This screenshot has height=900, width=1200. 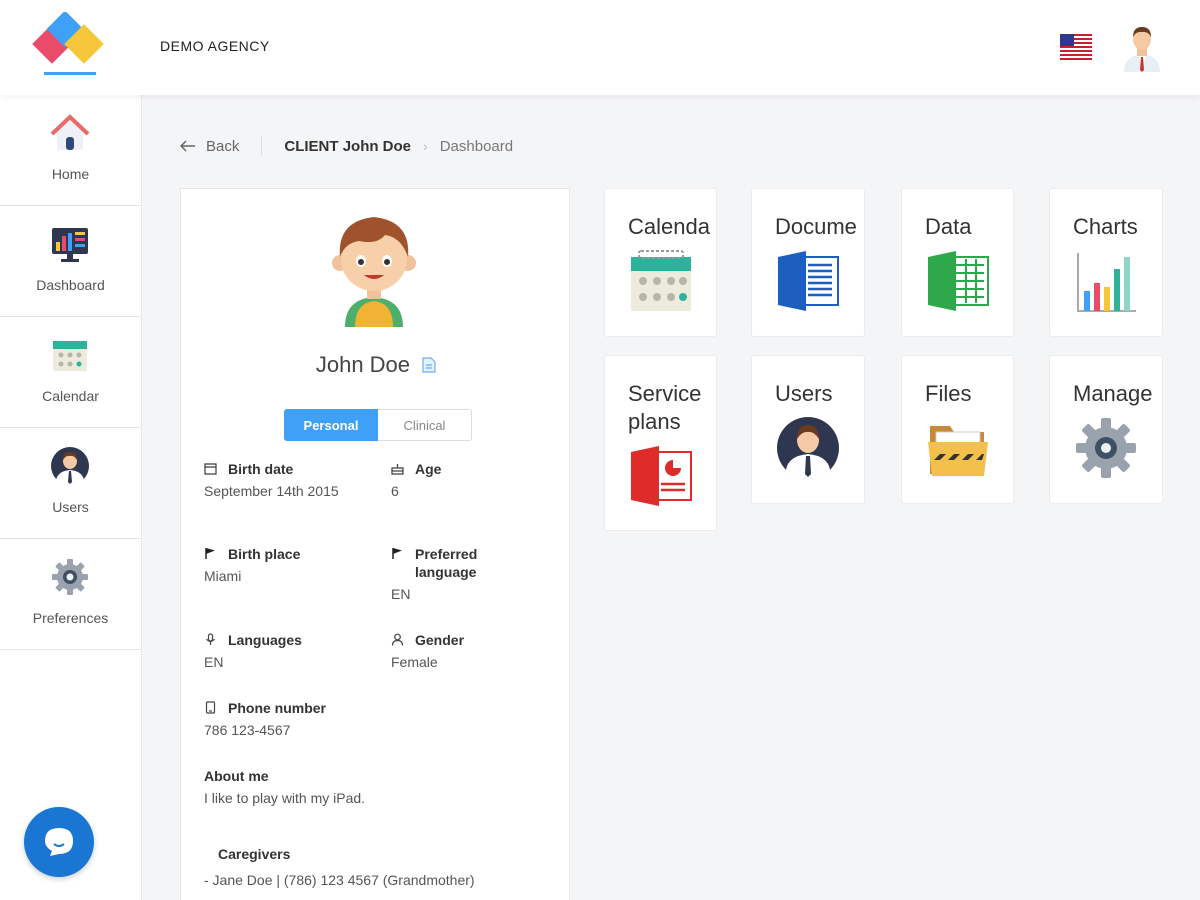 I want to click on tile-label: Users, so click(x=804, y=393).